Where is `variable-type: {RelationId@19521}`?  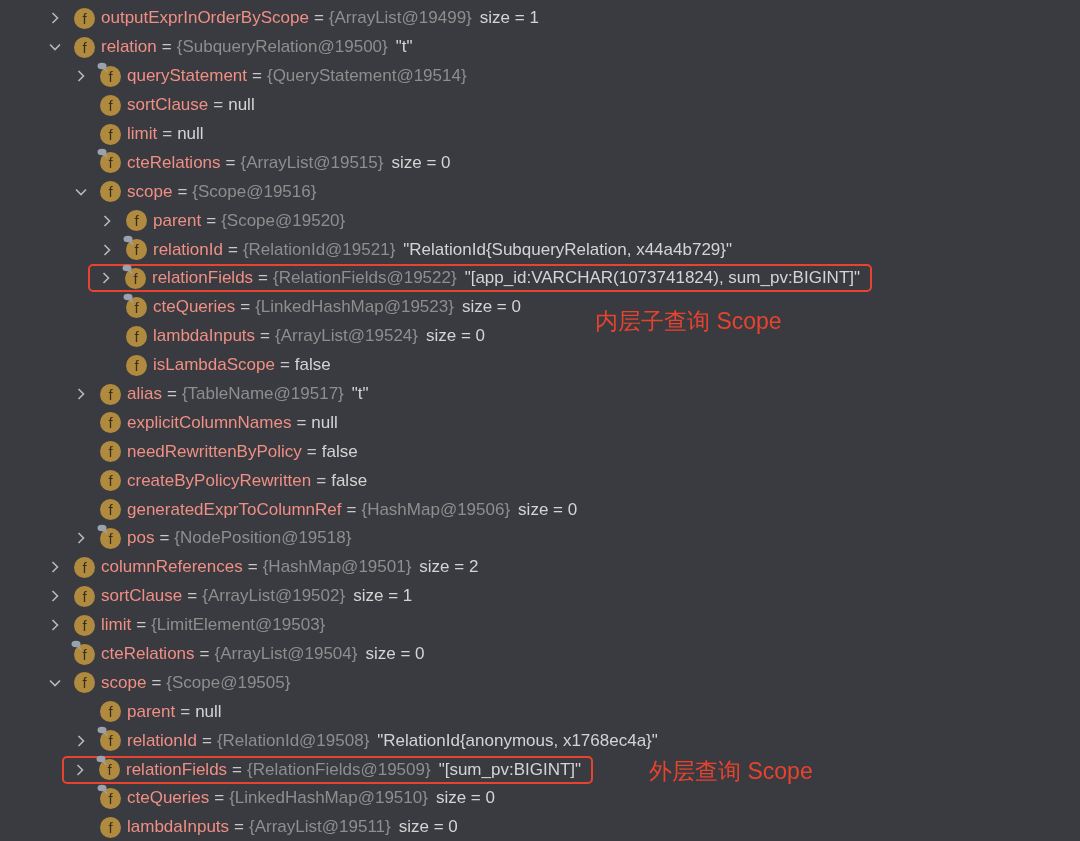 variable-type: {RelationId@19521} is located at coordinates (319, 249).